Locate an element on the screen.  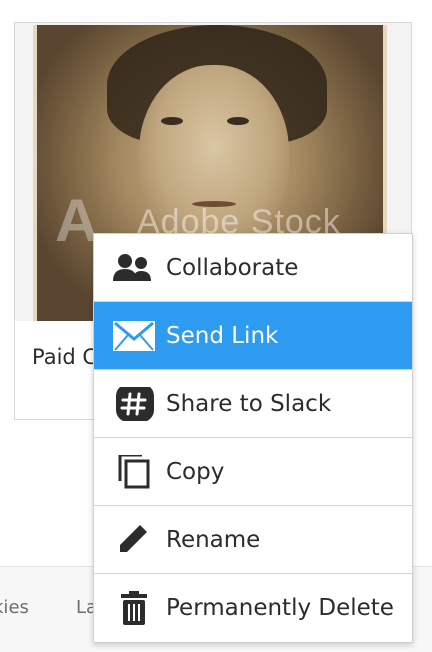
menu-item-label: Copy is located at coordinates (195, 472).